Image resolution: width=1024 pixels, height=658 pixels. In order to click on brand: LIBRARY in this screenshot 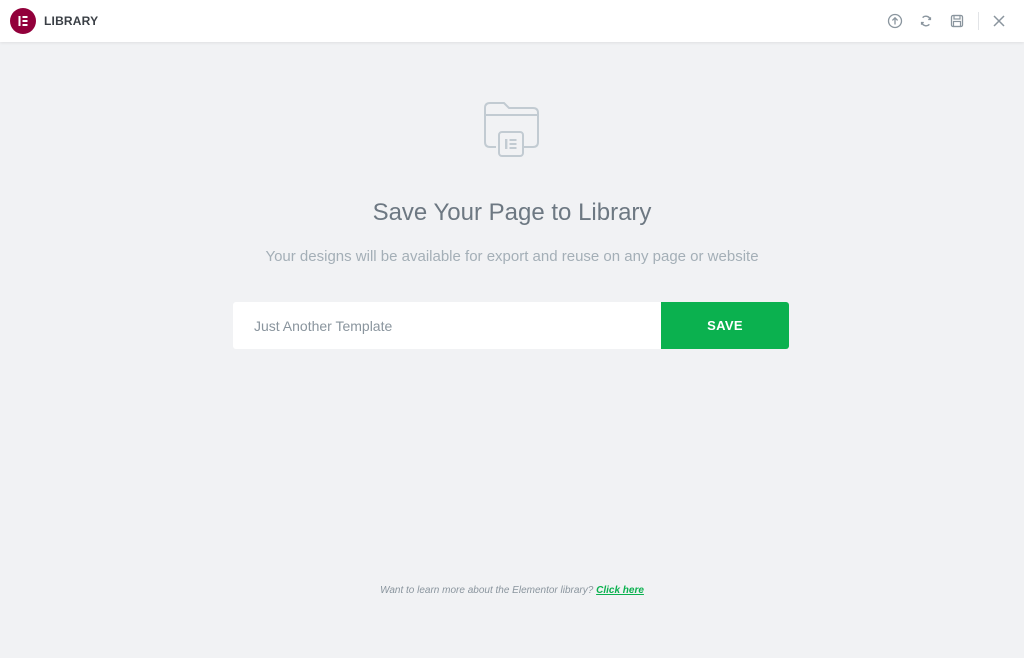, I will do `click(54, 21)`.